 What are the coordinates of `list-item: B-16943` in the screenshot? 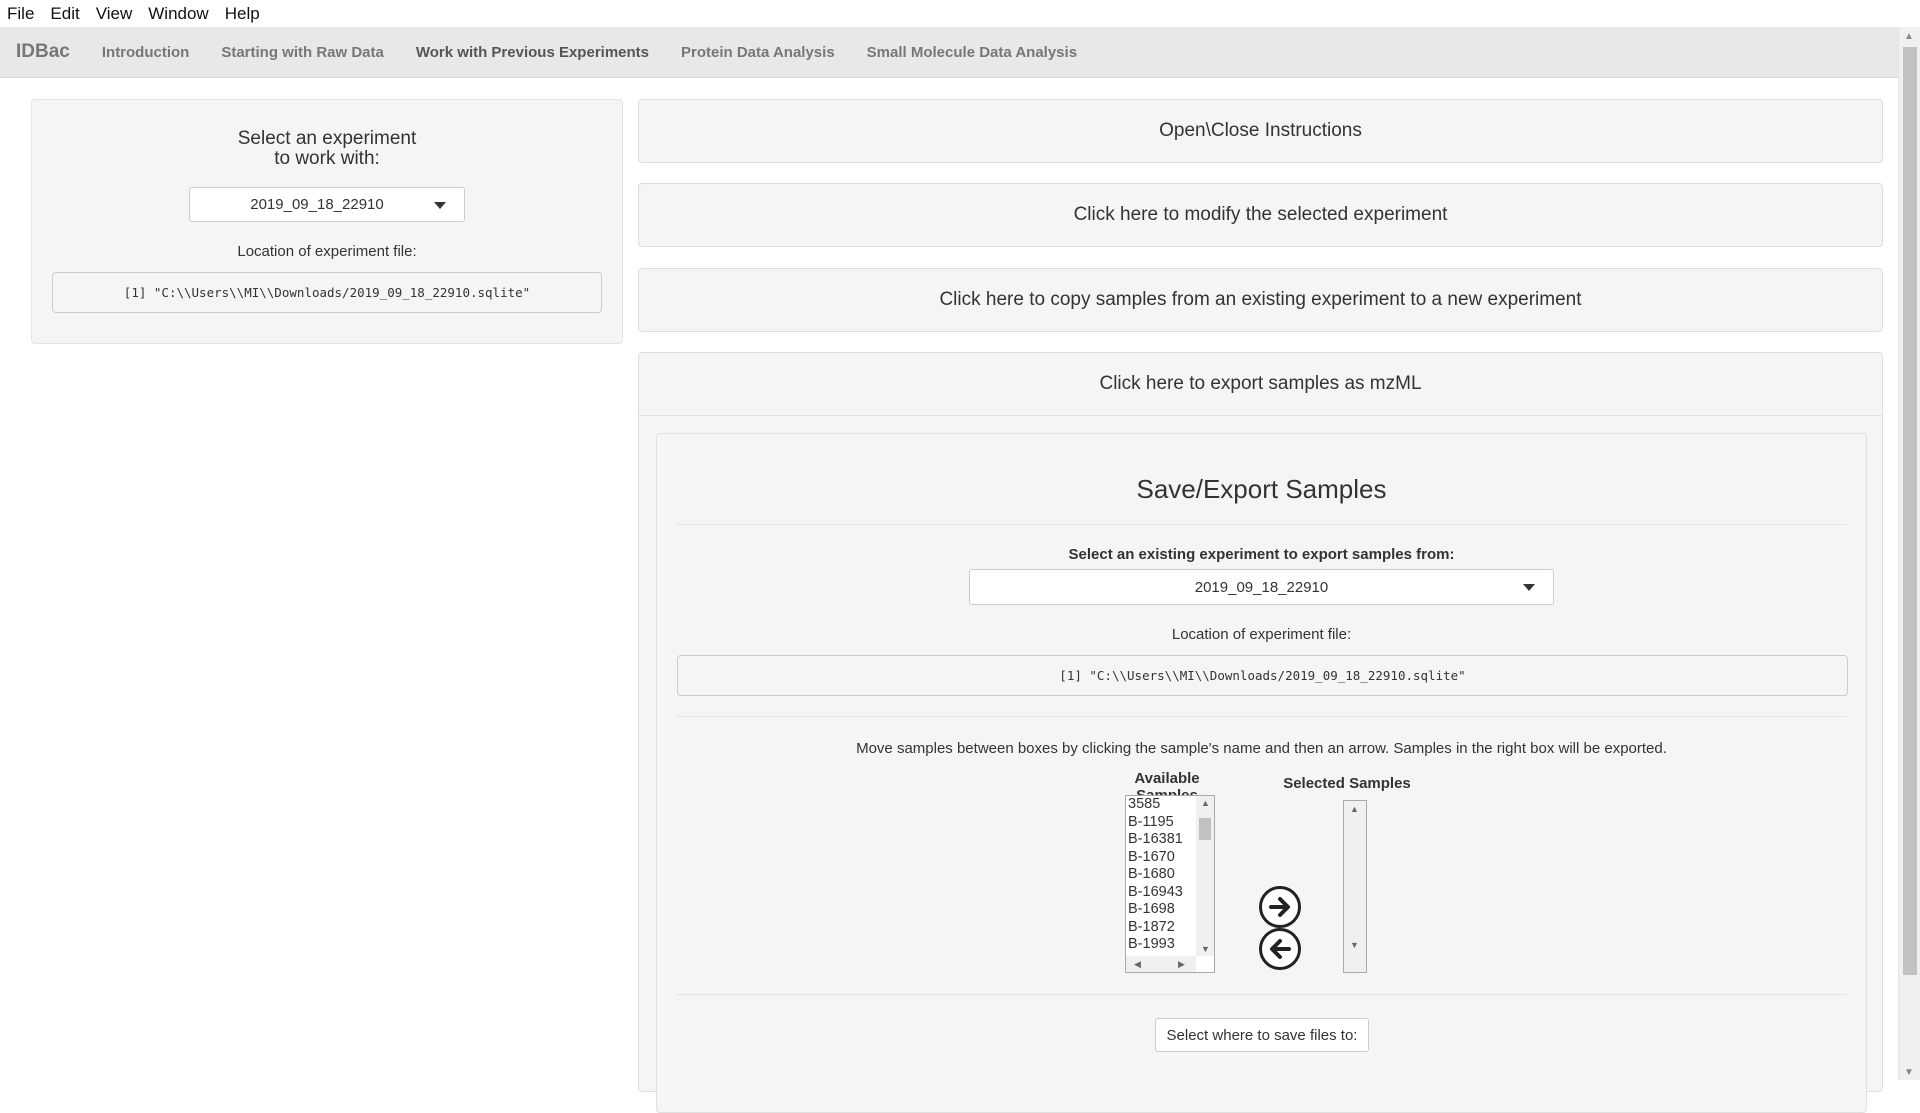 It's located at (1155, 893).